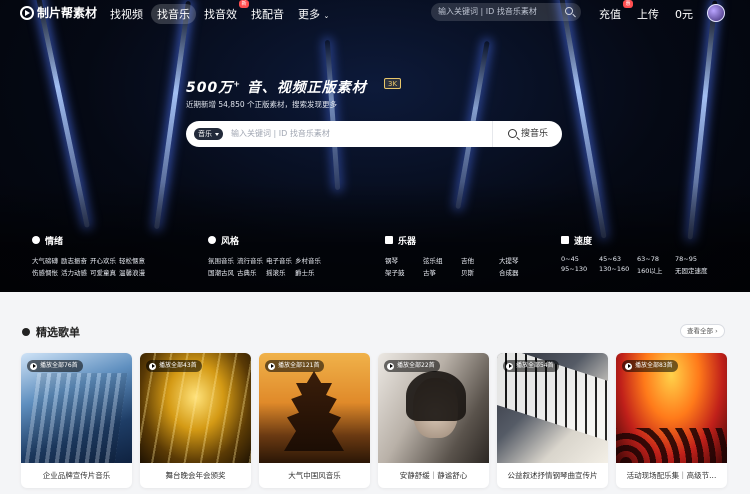 This screenshot has width=750, height=494. I want to click on tempo-icon, so click(565, 240).